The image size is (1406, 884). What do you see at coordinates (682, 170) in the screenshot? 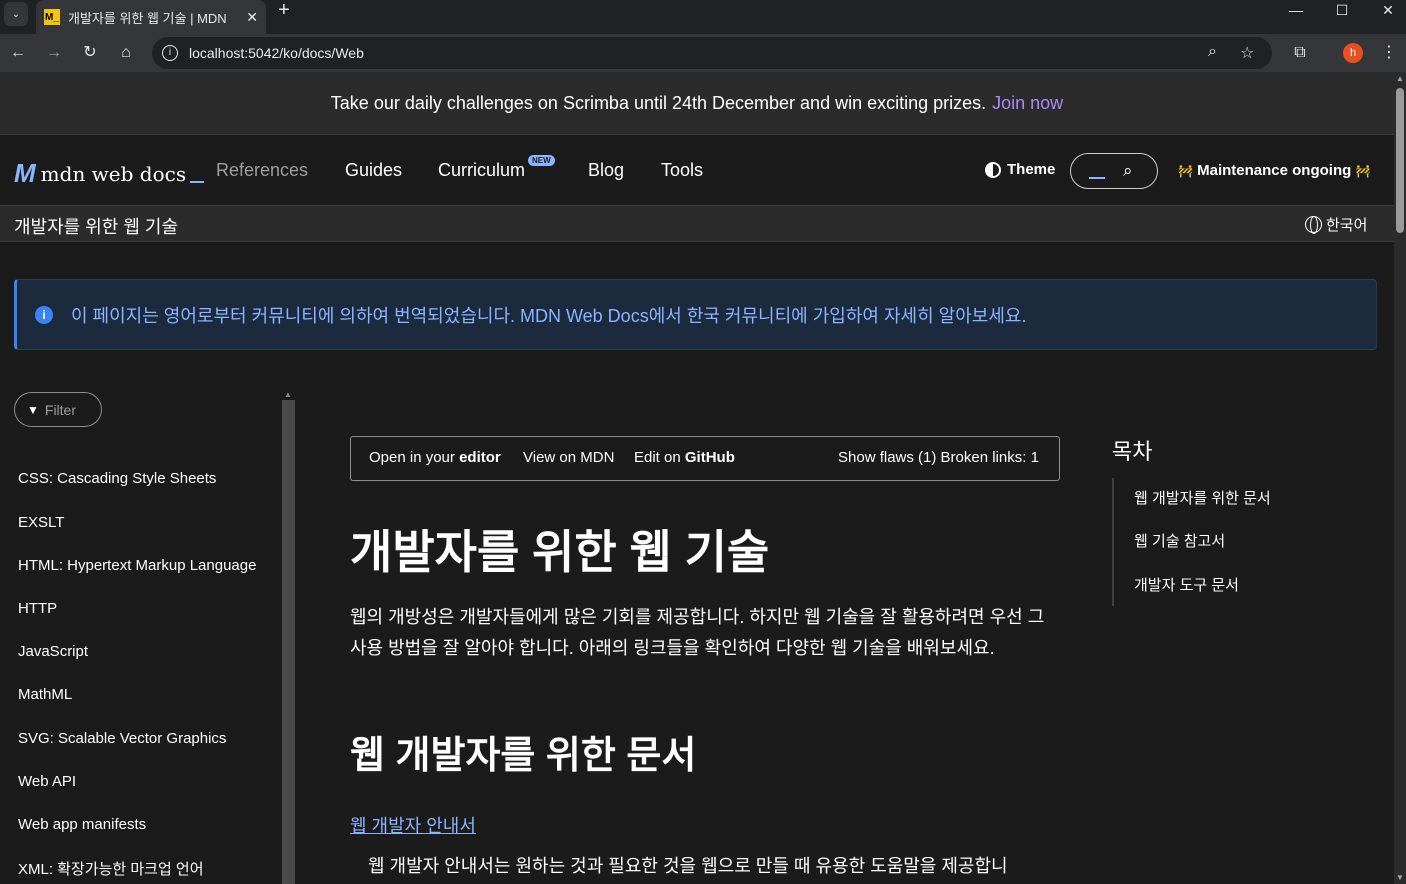
I see `nav-tools: Tools` at bounding box center [682, 170].